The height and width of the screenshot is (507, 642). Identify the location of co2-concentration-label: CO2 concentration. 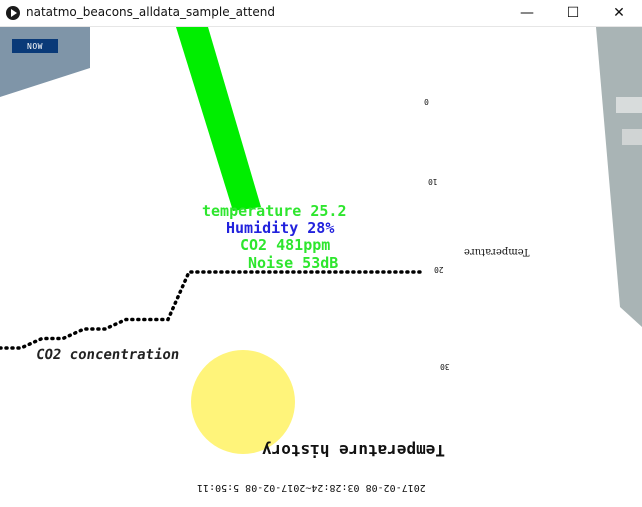
(107, 355).